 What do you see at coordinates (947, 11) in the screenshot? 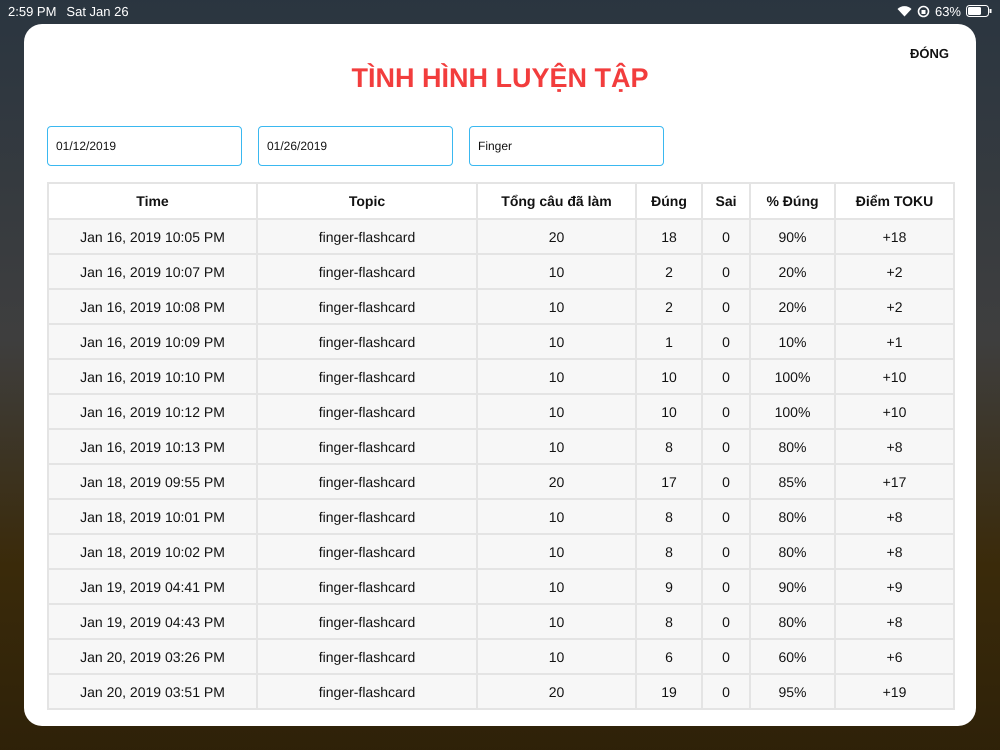
I see `battery-percent: 63%` at bounding box center [947, 11].